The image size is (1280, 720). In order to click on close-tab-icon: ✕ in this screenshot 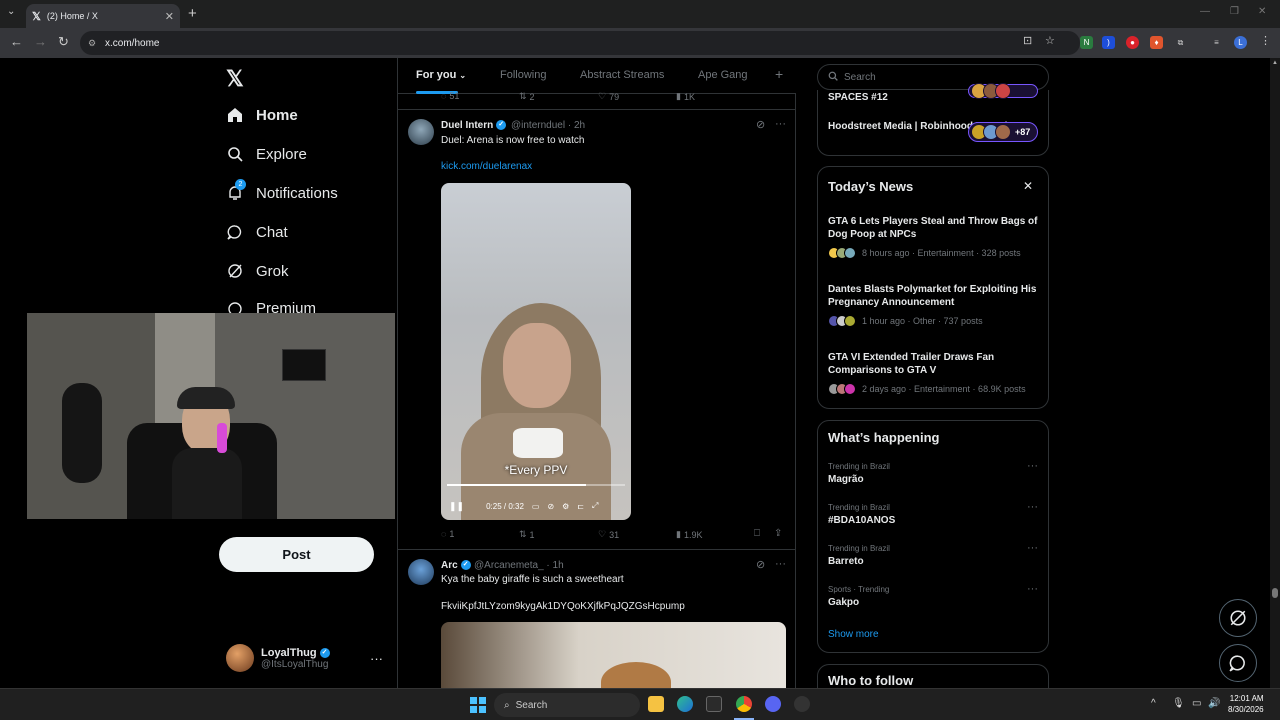, I will do `click(169, 16)`.